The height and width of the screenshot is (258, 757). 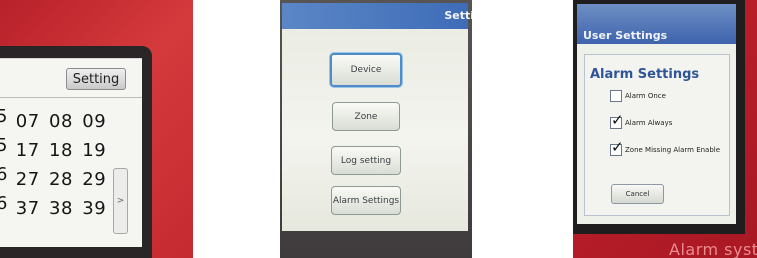 I want to click on number-cell: 07, so click(x=27, y=121).